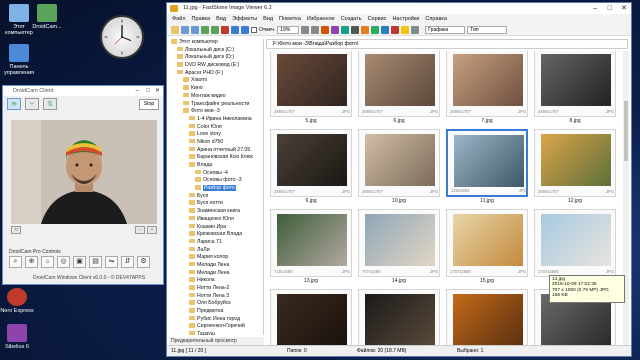  What do you see at coordinates (375, 29) in the screenshot?
I see `crop-icon` at bounding box center [375, 29].